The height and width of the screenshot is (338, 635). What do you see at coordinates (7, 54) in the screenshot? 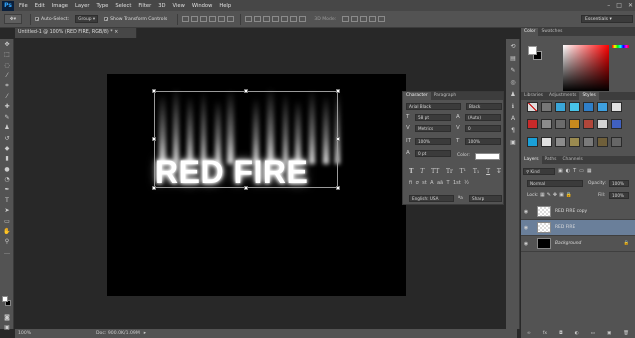
I see `marquee-tool-icon: ⬚` at bounding box center [7, 54].